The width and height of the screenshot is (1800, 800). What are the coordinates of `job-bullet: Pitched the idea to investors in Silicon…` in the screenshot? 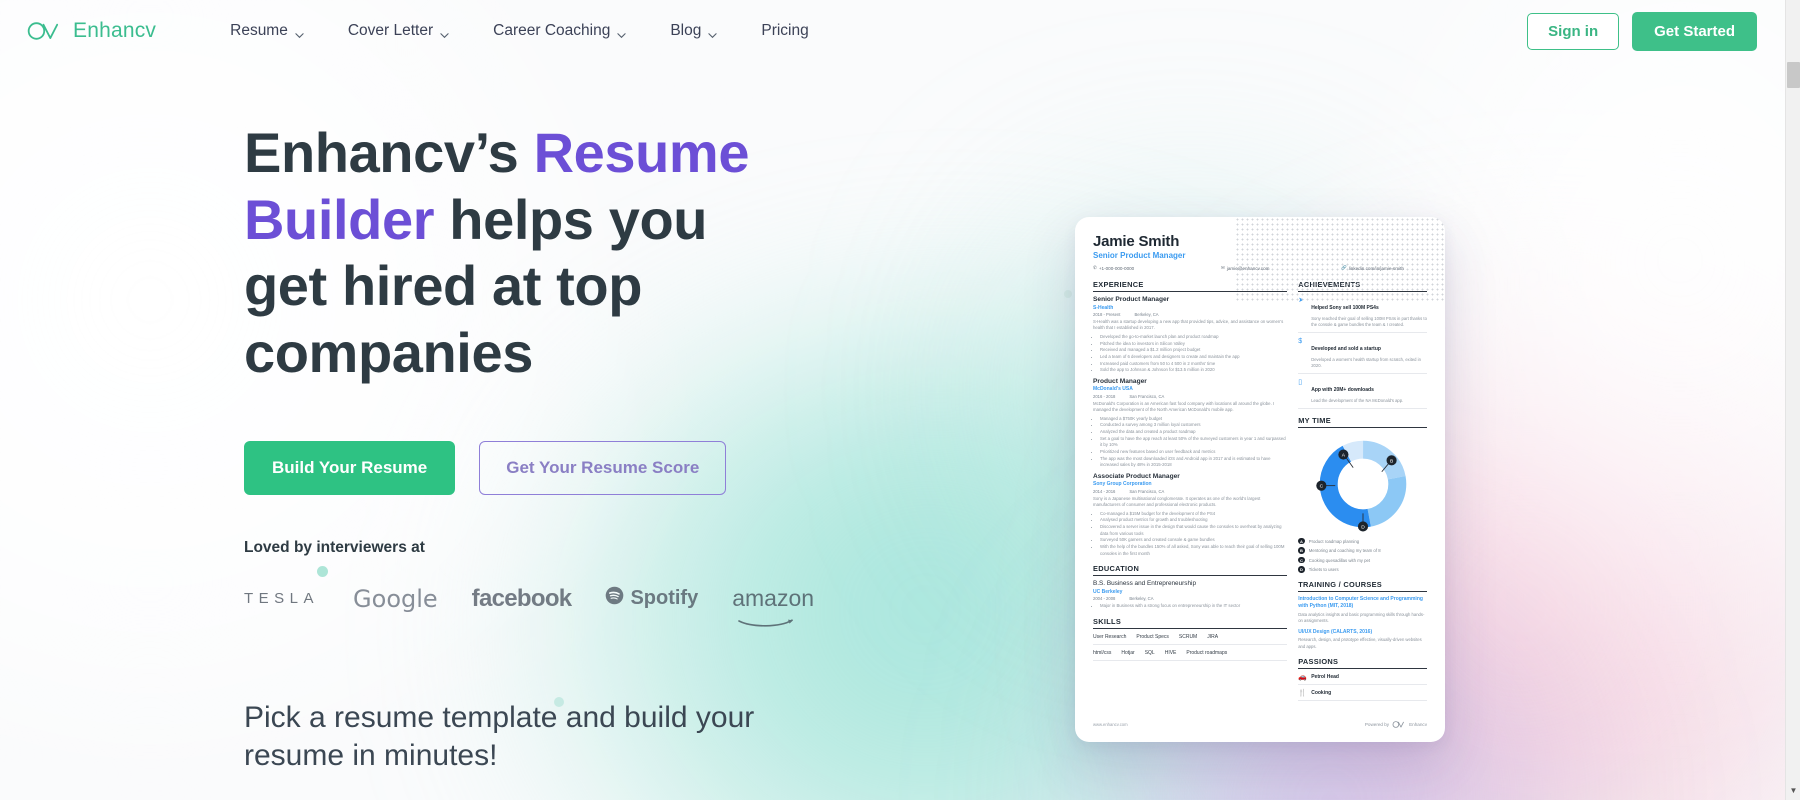 It's located at (1193, 344).